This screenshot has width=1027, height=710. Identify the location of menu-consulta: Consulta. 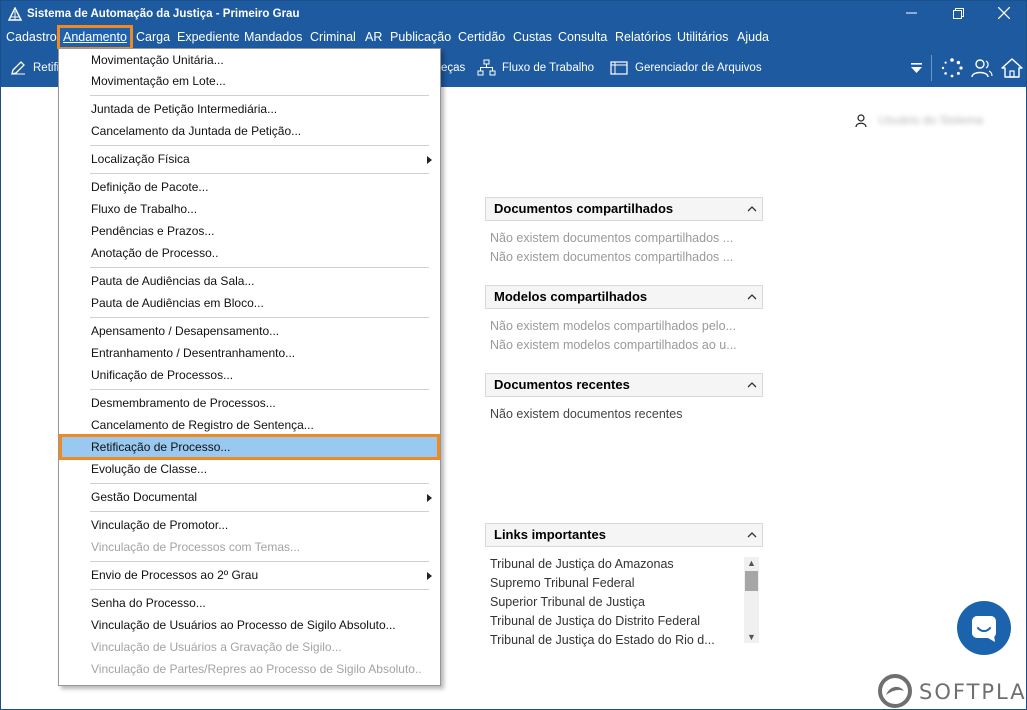
(582, 38).